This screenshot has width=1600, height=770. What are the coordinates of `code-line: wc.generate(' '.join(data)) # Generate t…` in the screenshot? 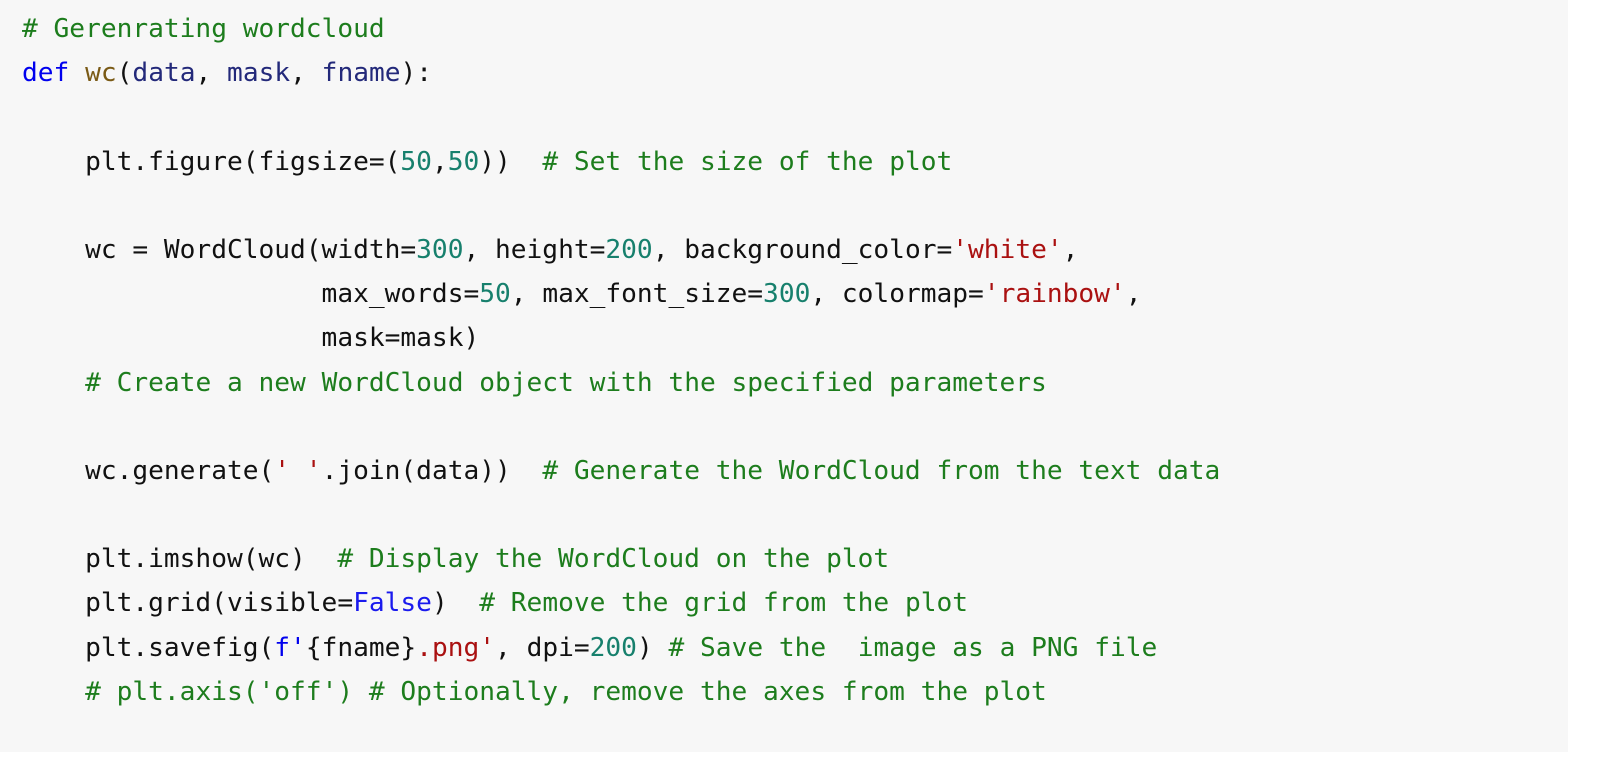 It's located at (621, 471).